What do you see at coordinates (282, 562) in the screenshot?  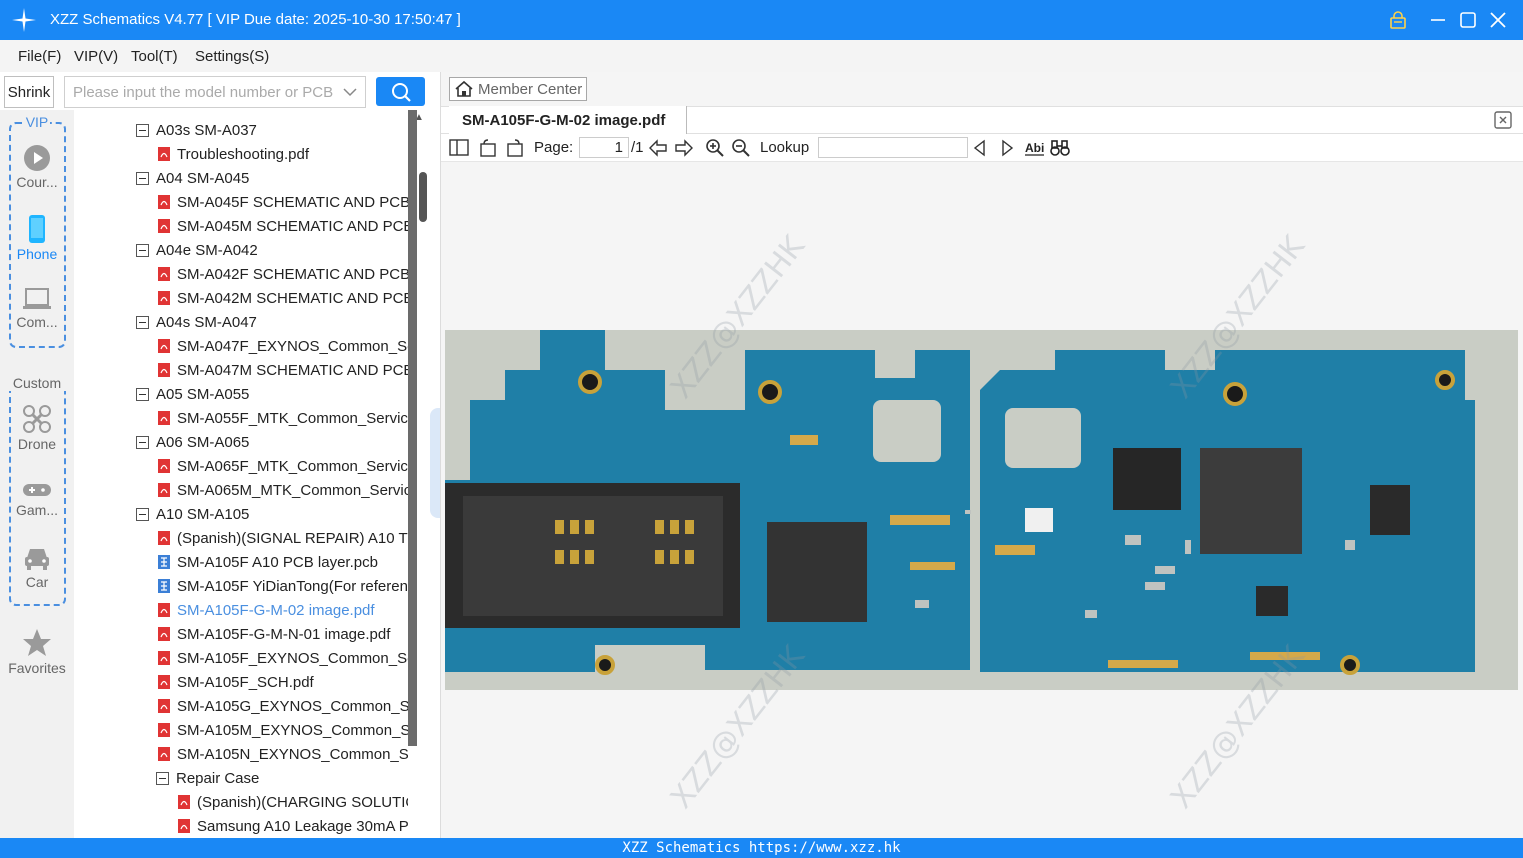 I see `tree-file: SM-A105F A10 PCB layer.pcb` at bounding box center [282, 562].